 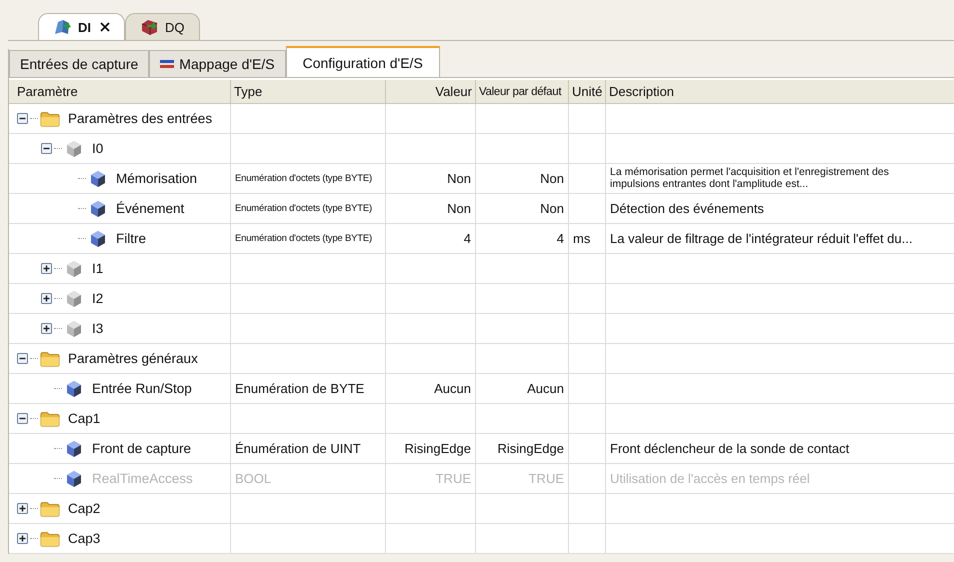 What do you see at coordinates (467, 238) in the screenshot?
I see `value-text: 4` at bounding box center [467, 238].